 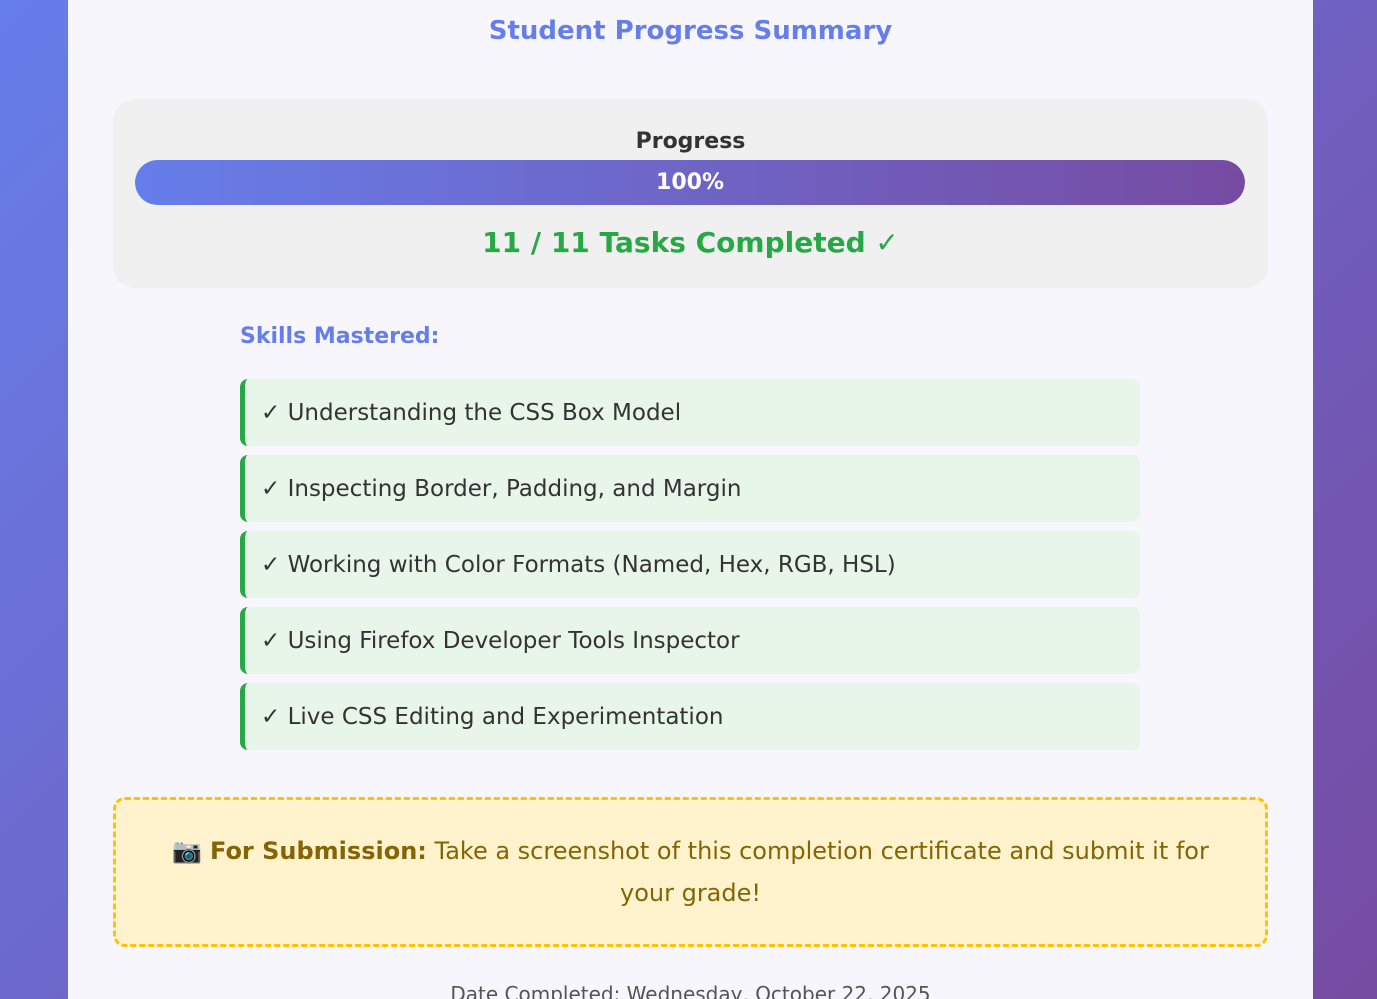 What do you see at coordinates (690, 242) in the screenshot?
I see `tasks-completed: 11 / 11 Tasks Completed ✓` at bounding box center [690, 242].